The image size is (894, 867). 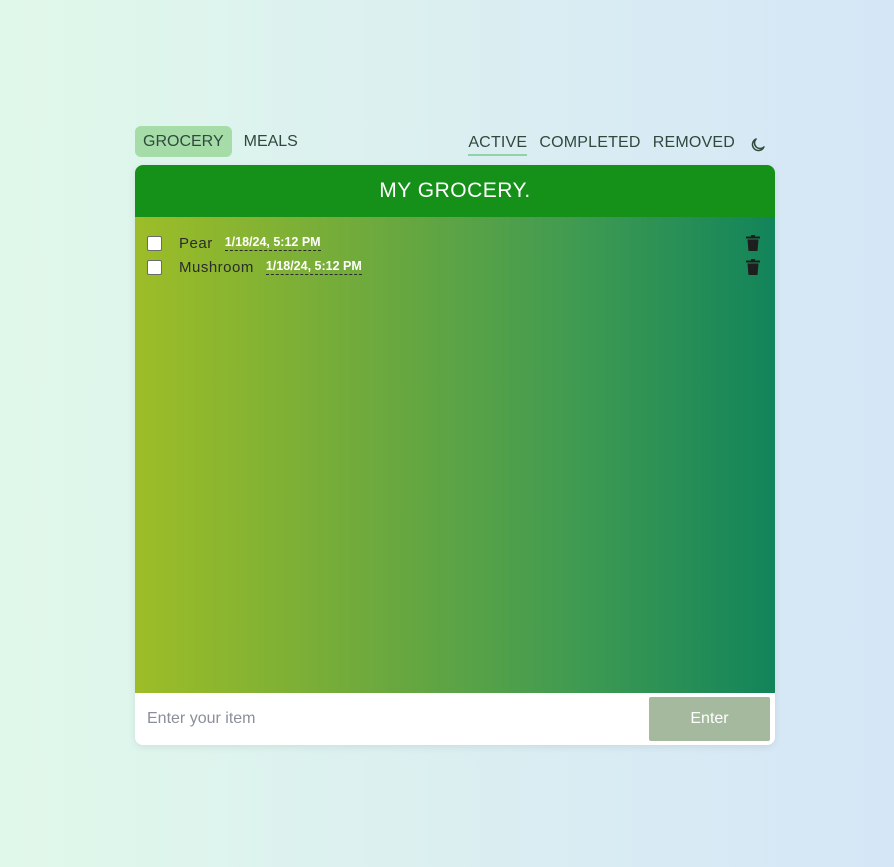 I want to click on add-item-bar: Enter, so click(x=455, y=719).